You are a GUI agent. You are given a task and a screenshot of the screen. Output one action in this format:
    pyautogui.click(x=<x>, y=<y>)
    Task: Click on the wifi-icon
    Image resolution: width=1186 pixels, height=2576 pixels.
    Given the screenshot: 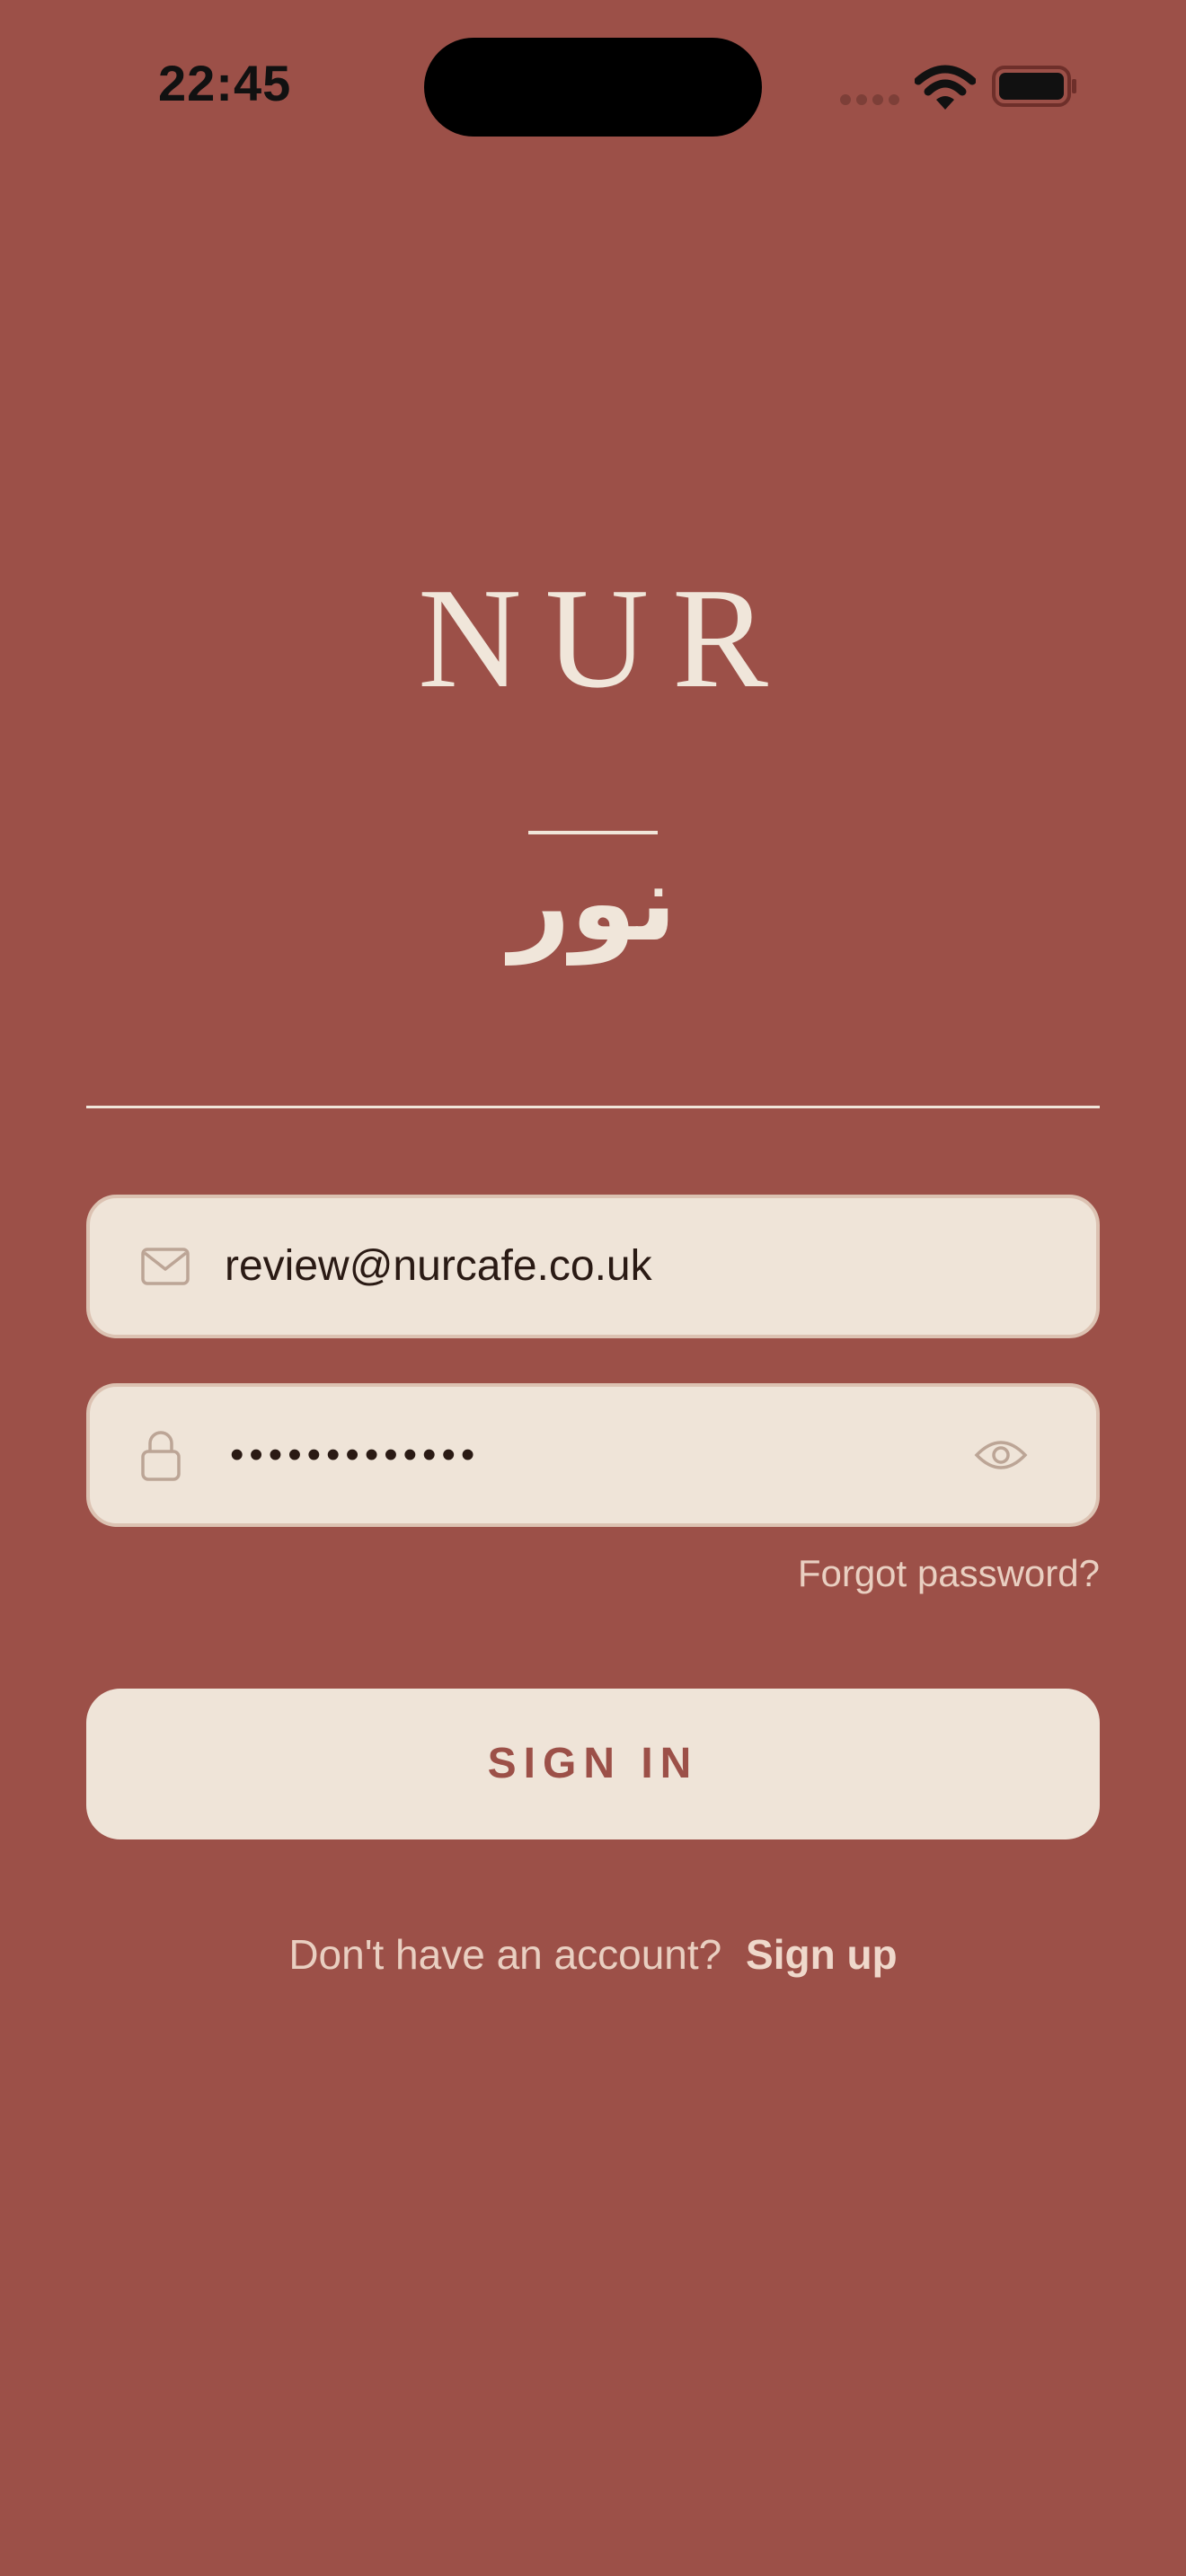 What is the action you would take?
    pyautogui.click(x=945, y=87)
    